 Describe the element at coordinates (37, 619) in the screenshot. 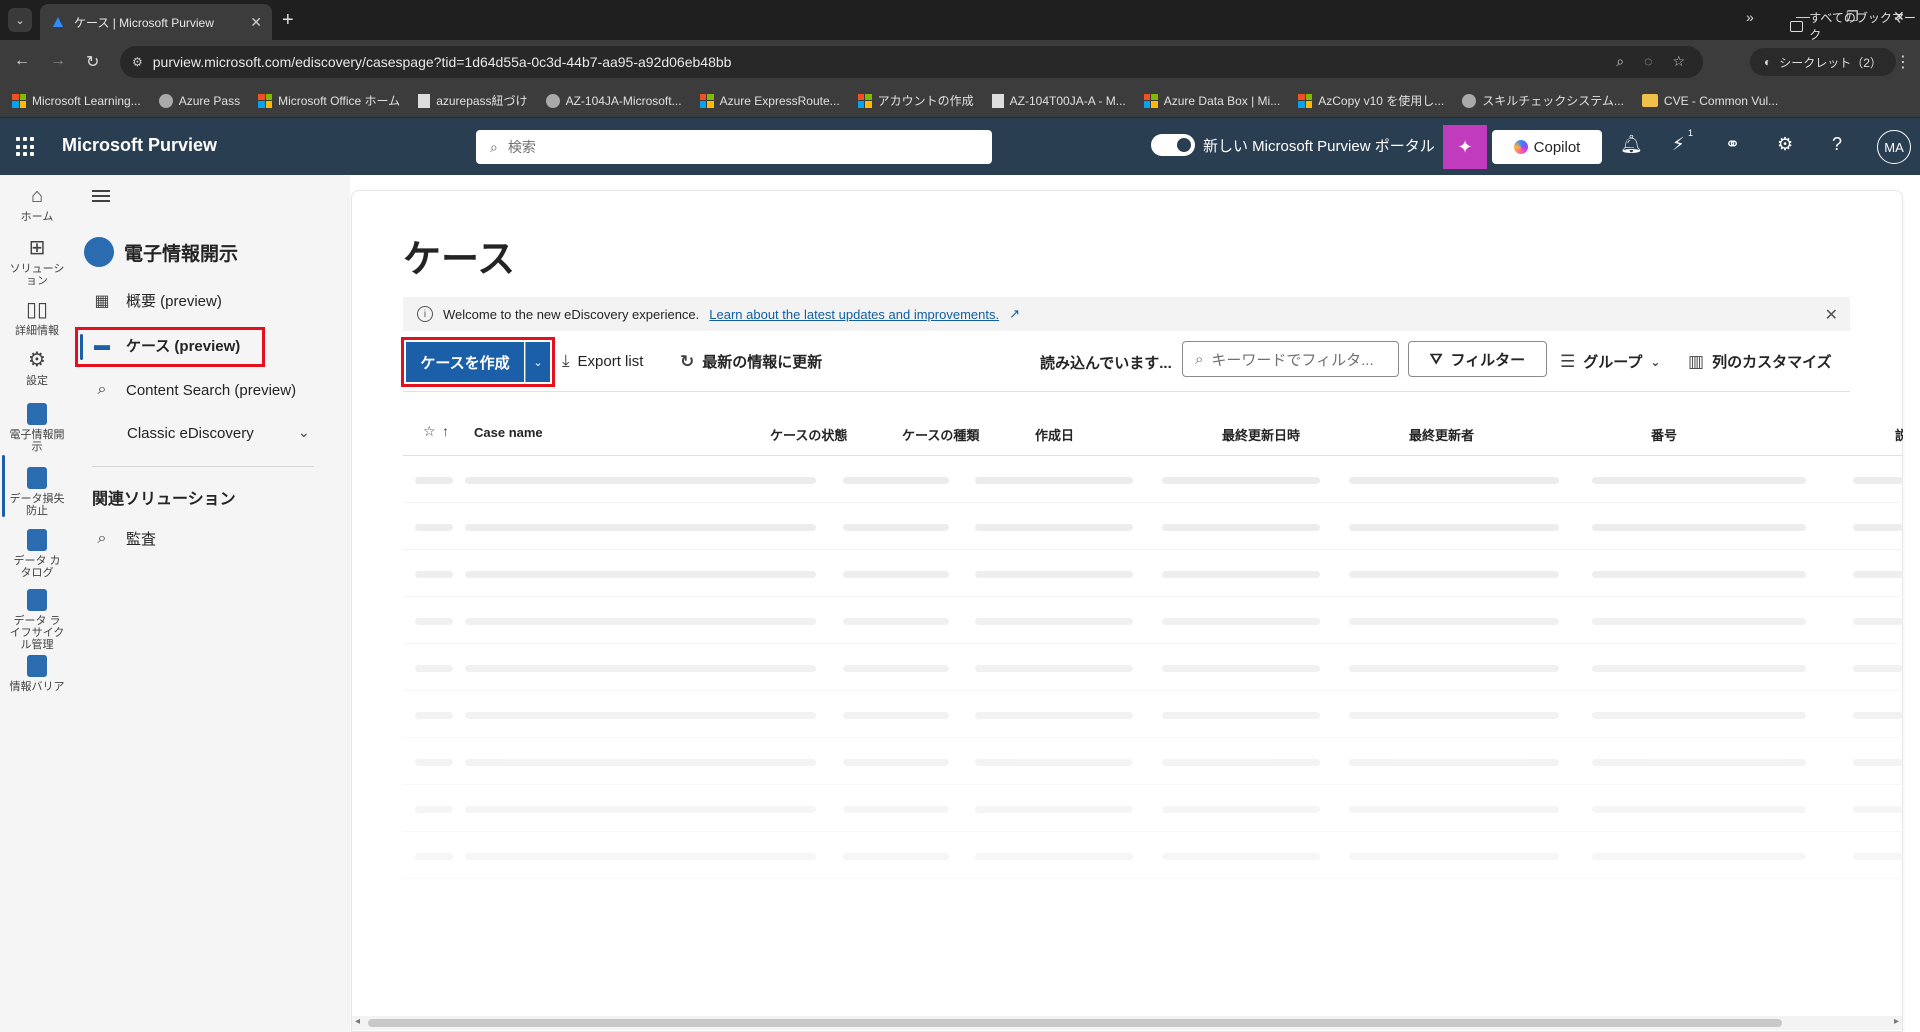

I see `rail-item-lifecycle: データ ライフサイクル管理` at that location.